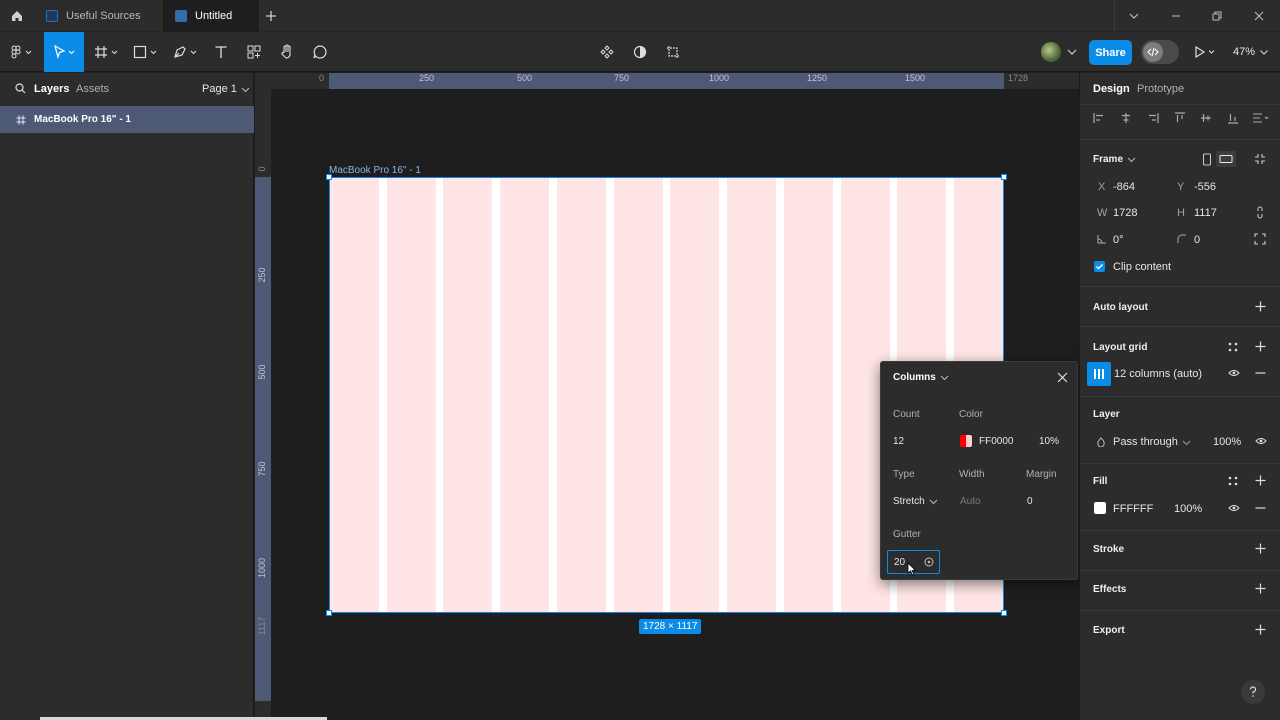 Image resolution: width=1280 pixels, height=720 pixels. Describe the element at coordinates (1152, 442) in the screenshot. I see `blend-mode-dropdown: Pass through` at that location.